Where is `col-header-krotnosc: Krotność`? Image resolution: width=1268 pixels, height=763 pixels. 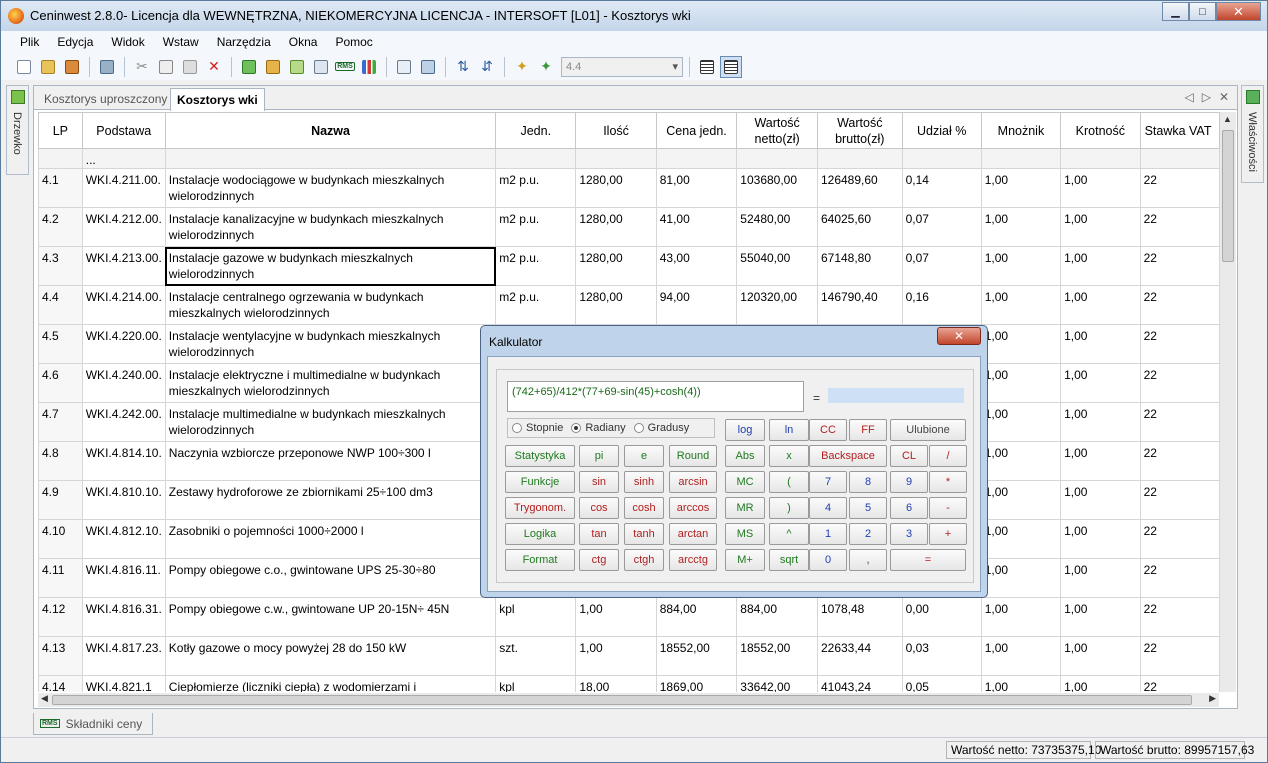 col-header-krotnosc: Krotność is located at coordinates (1100, 130).